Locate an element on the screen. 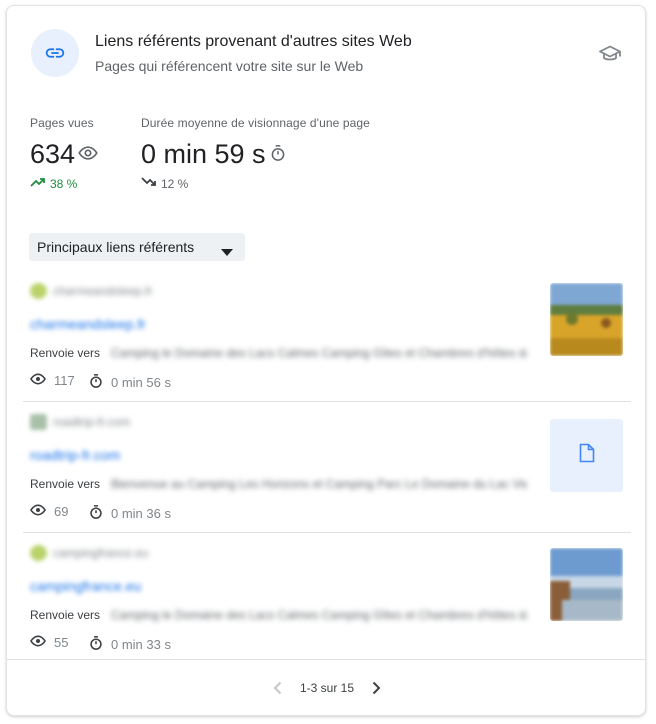 The image size is (656, 724). link-icon is located at coordinates (55, 53).